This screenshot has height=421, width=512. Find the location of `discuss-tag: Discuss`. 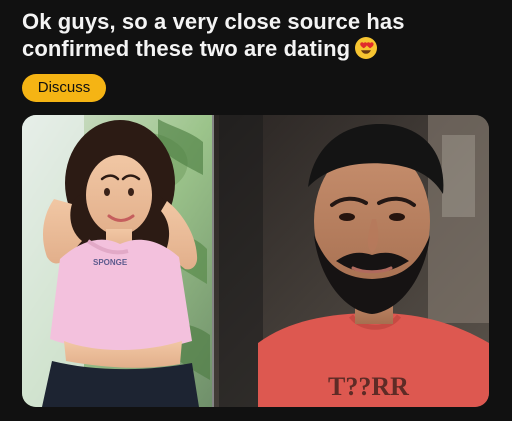

discuss-tag: Discuss is located at coordinates (64, 88).